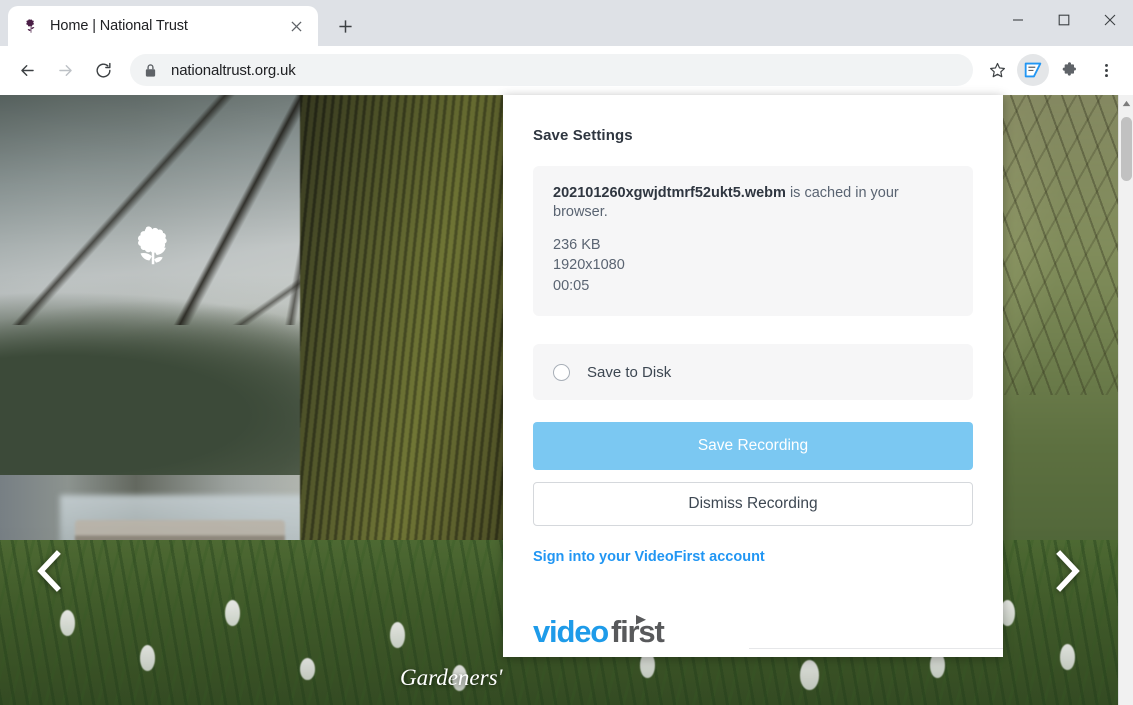  I want to click on carousel-prev-button, so click(50, 571).